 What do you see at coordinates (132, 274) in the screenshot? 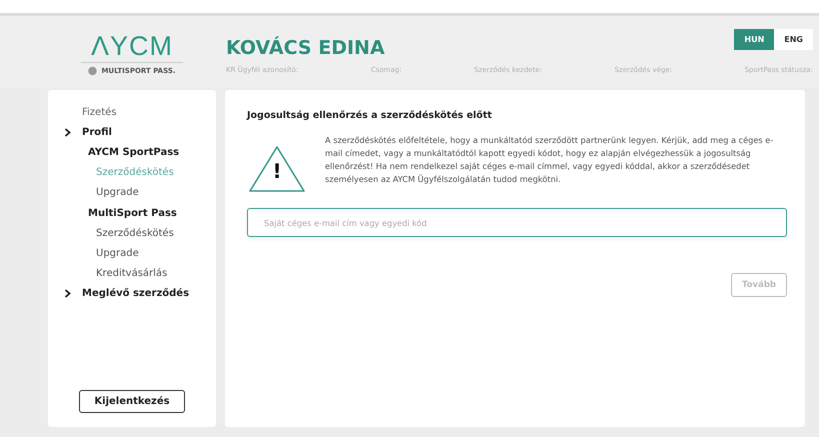
I see `menu-item: Kreditvásárlás` at bounding box center [132, 274].